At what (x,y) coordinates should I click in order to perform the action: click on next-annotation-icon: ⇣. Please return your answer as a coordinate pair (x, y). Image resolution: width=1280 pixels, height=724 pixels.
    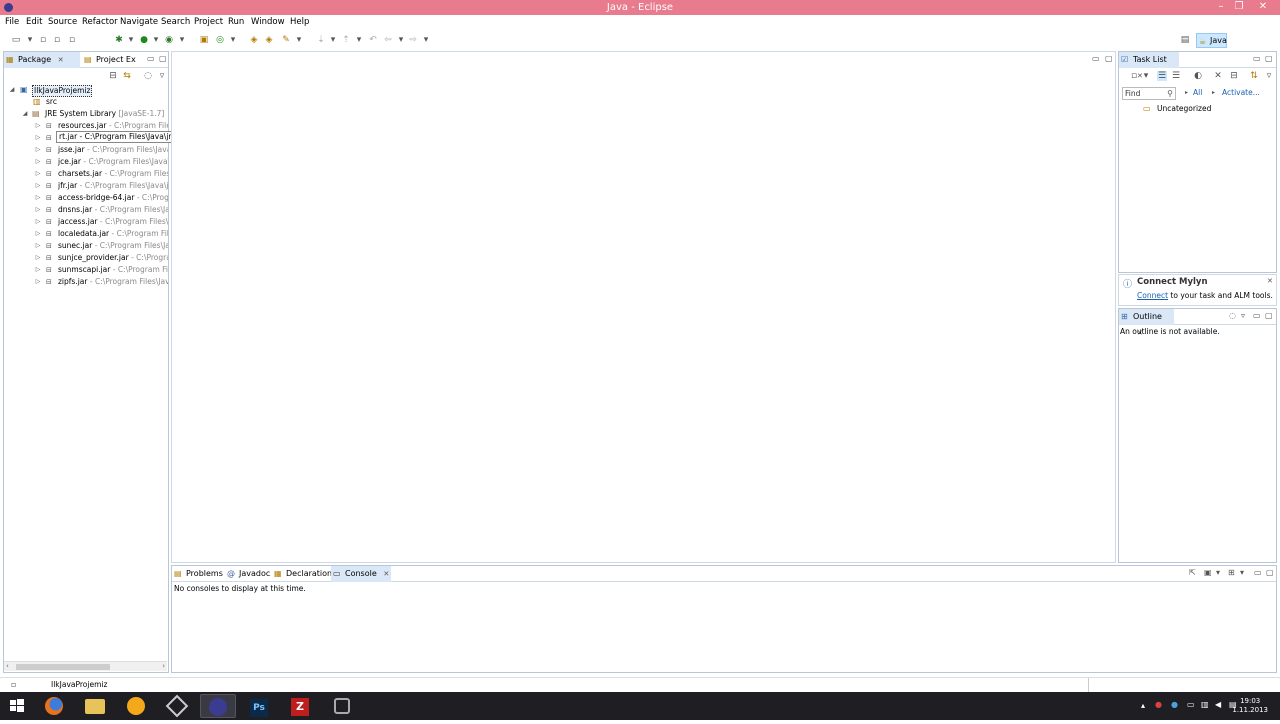
    Looking at the image, I should click on (321, 40).